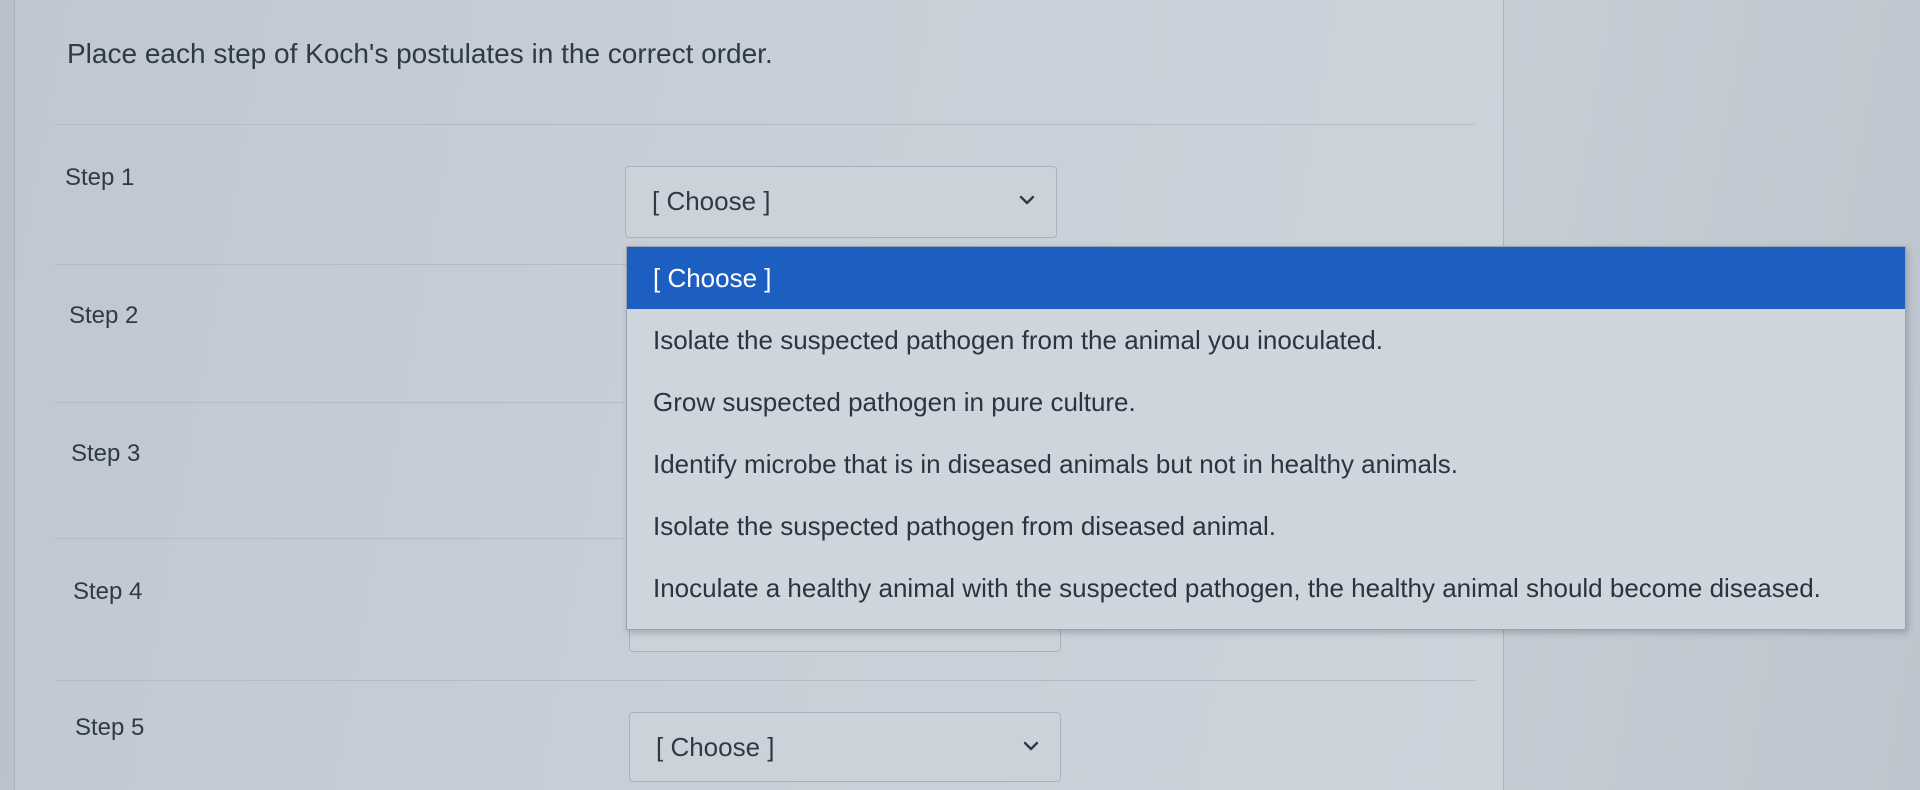 The image size is (1920, 790). Describe the element at coordinates (106, 453) in the screenshot. I see `step-3-label: Step 3` at that location.